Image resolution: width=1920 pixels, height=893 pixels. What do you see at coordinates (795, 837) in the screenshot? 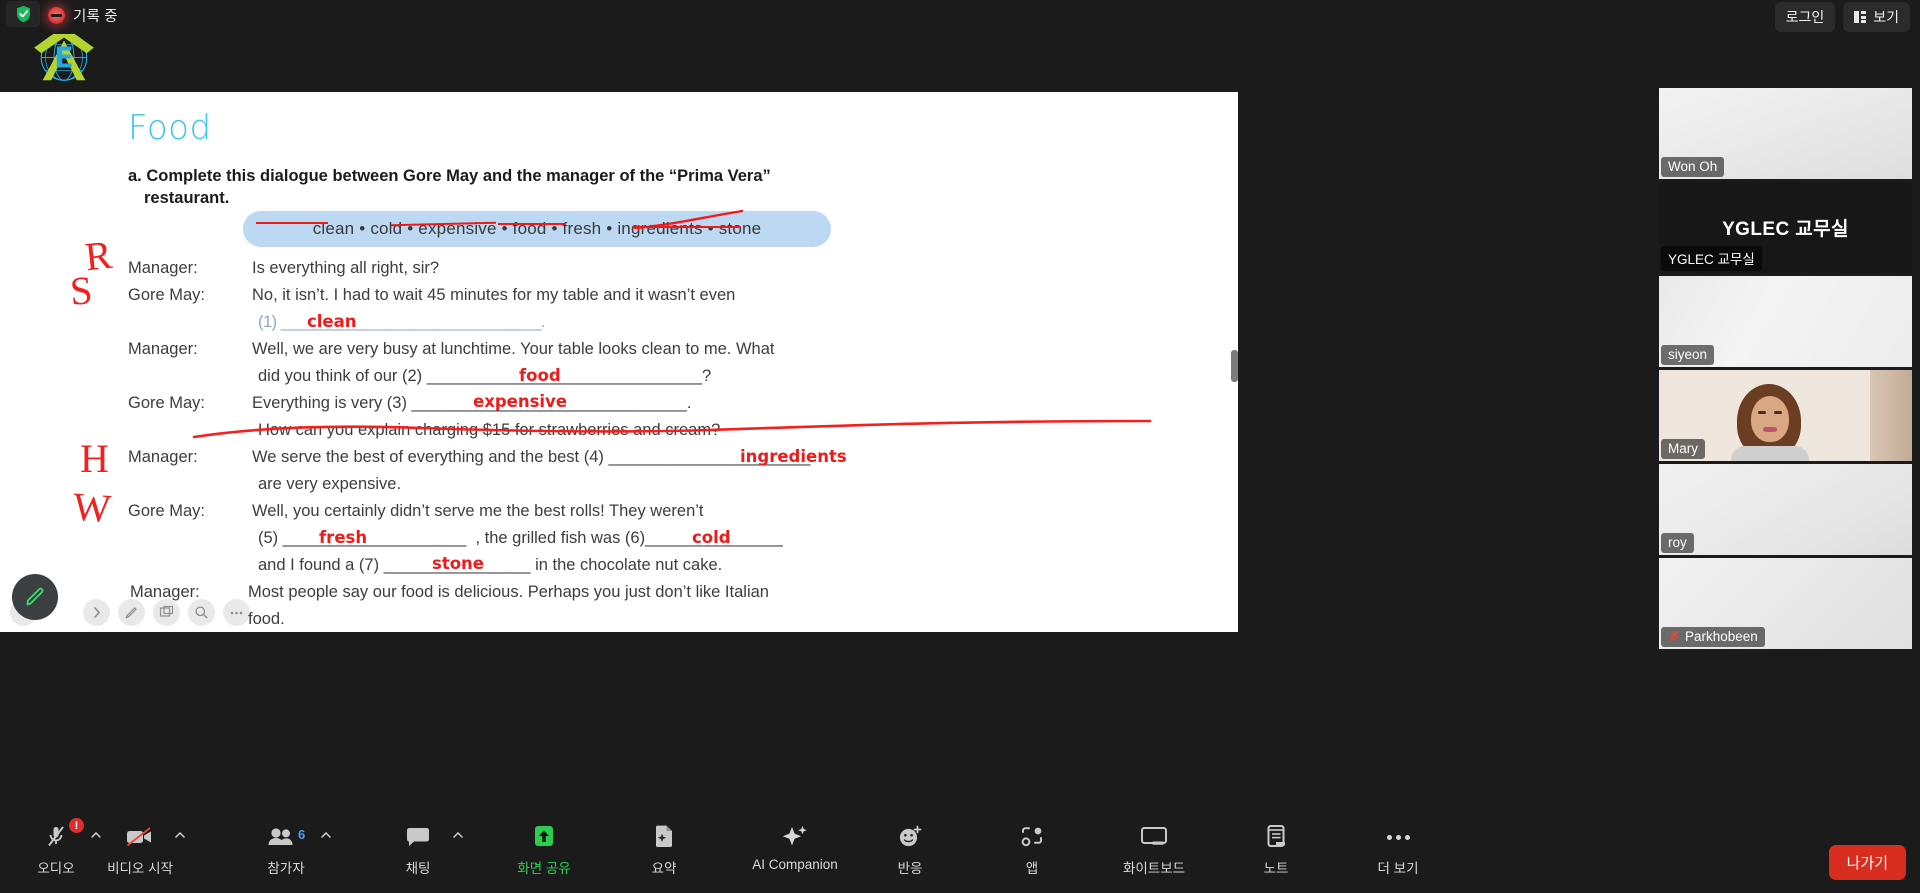
I see `ai-sparkle-icon` at bounding box center [795, 837].